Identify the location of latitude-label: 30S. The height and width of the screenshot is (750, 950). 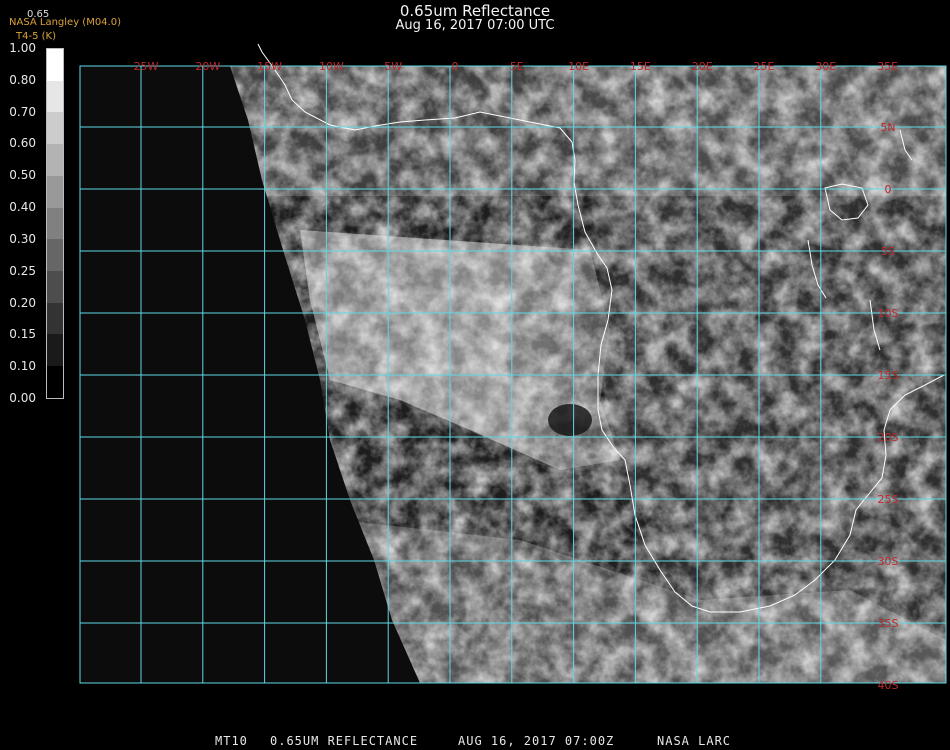
(888, 561).